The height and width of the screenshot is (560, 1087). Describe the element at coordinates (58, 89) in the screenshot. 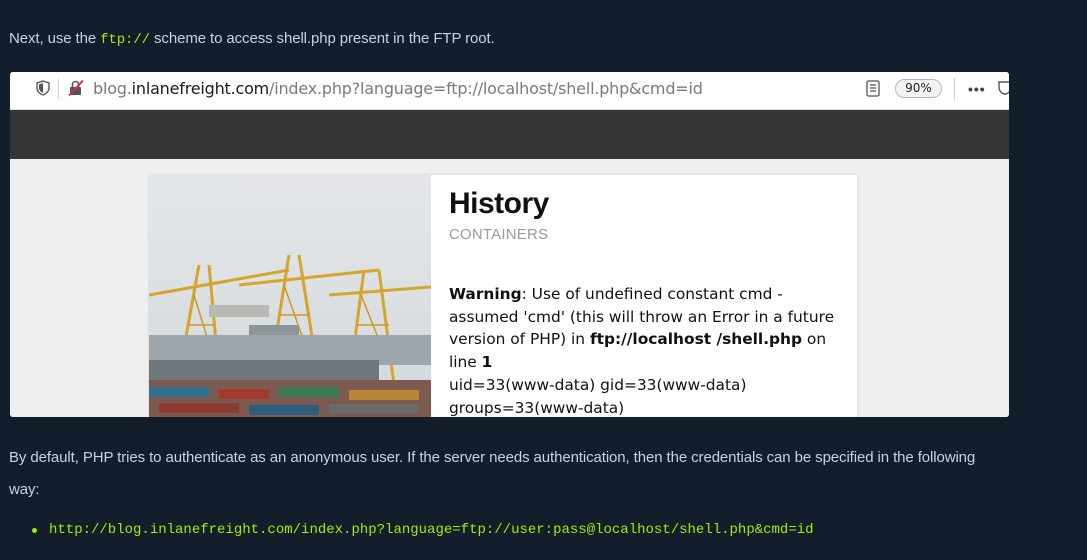

I see `address-divider` at that location.